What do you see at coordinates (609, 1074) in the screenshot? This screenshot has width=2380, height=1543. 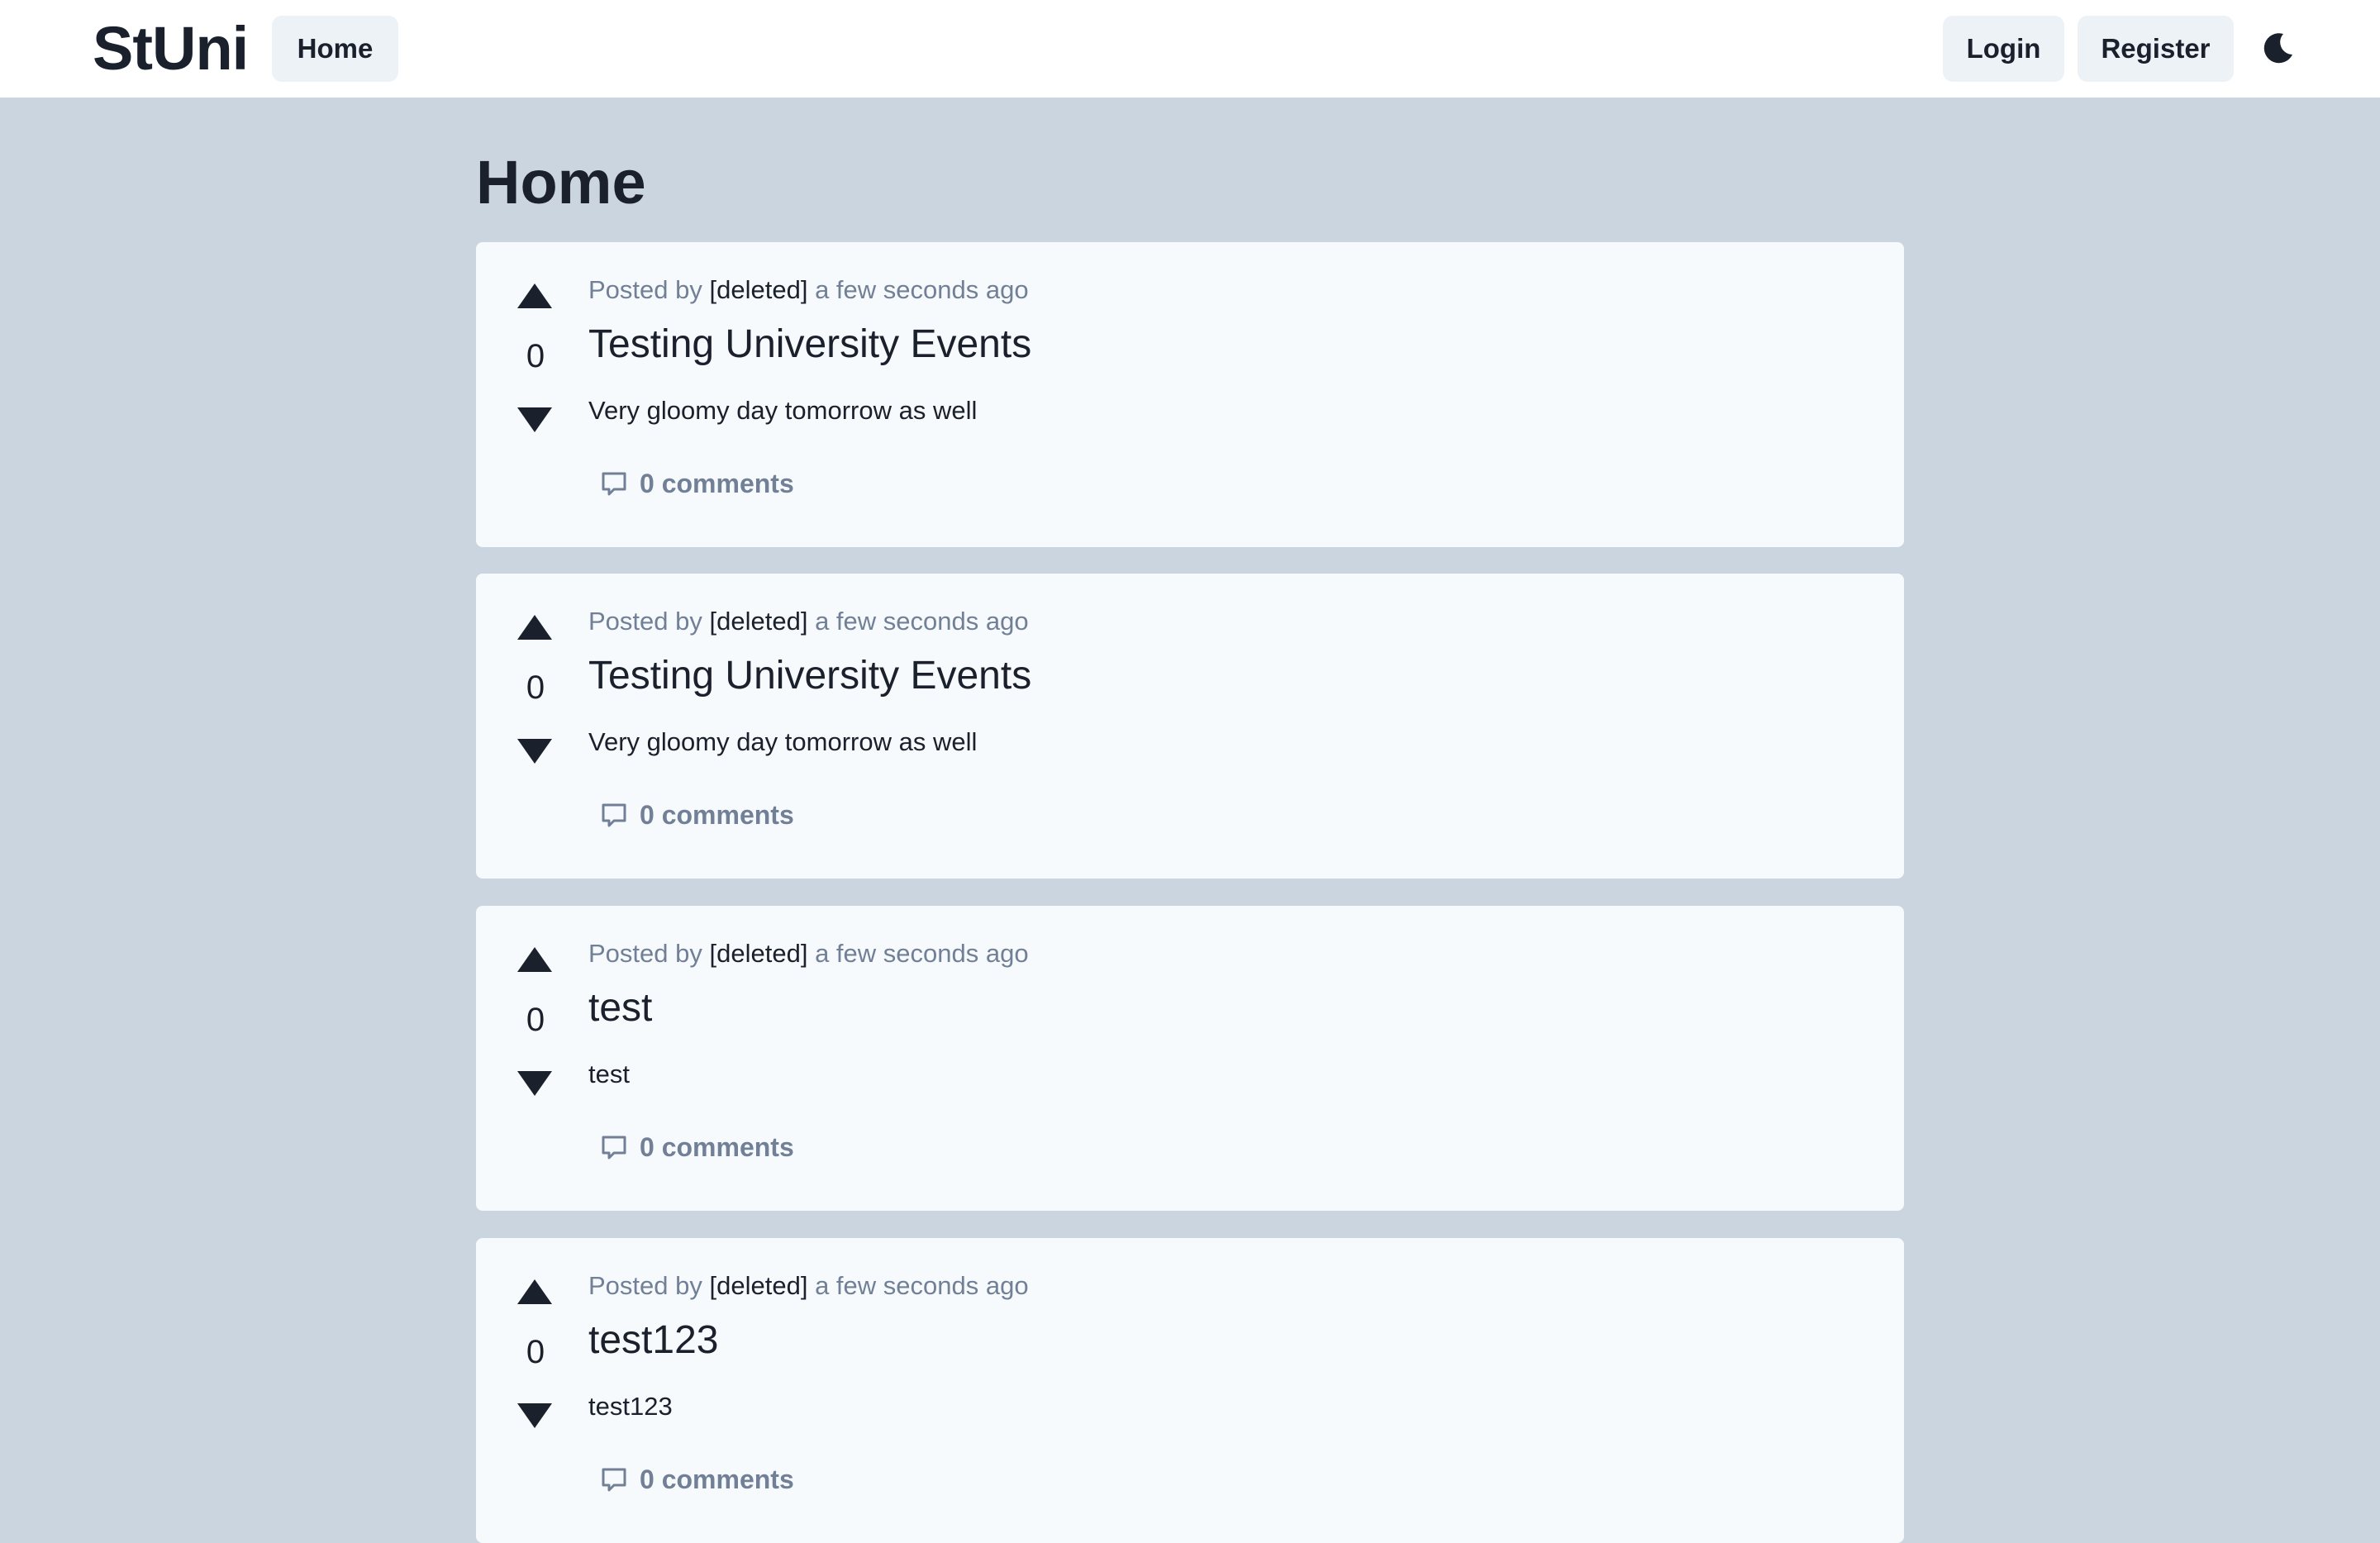 I see `post-body: test` at bounding box center [609, 1074].